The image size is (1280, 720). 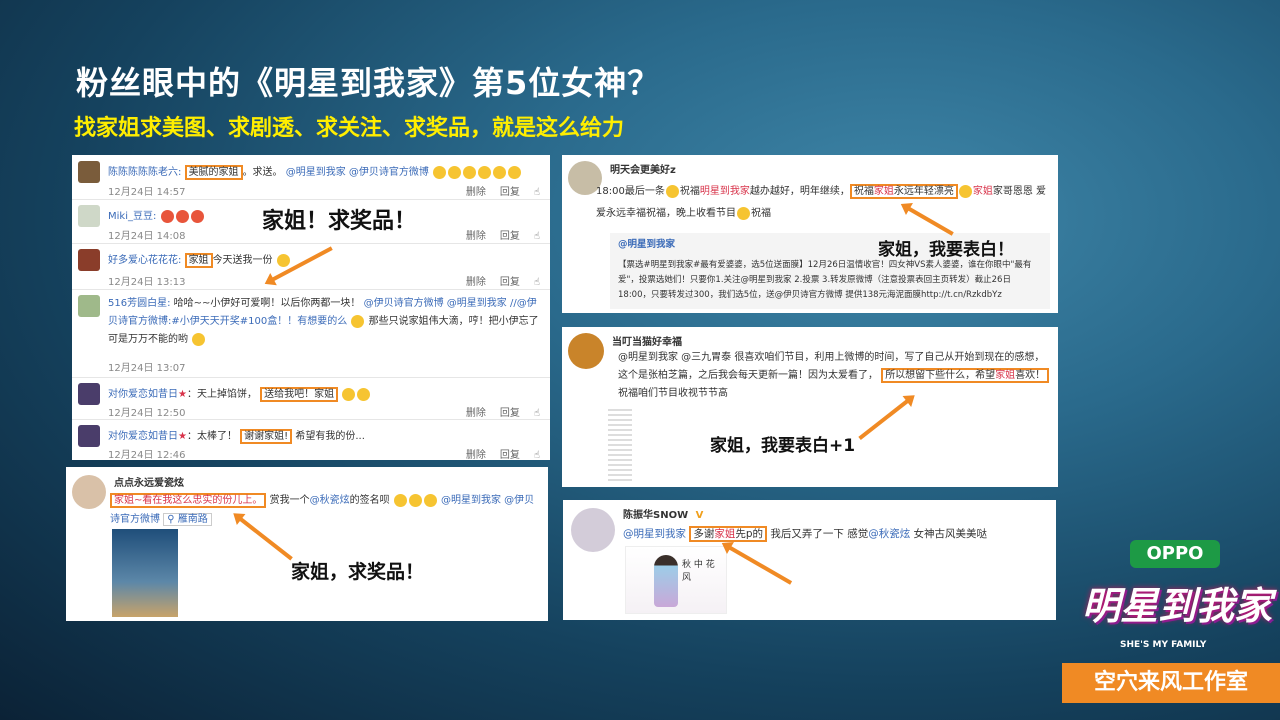 What do you see at coordinates (149, 481) in the screenshot?
I see `post-user: 点点永远爱瓷炫` at bounding box center [149, 481].